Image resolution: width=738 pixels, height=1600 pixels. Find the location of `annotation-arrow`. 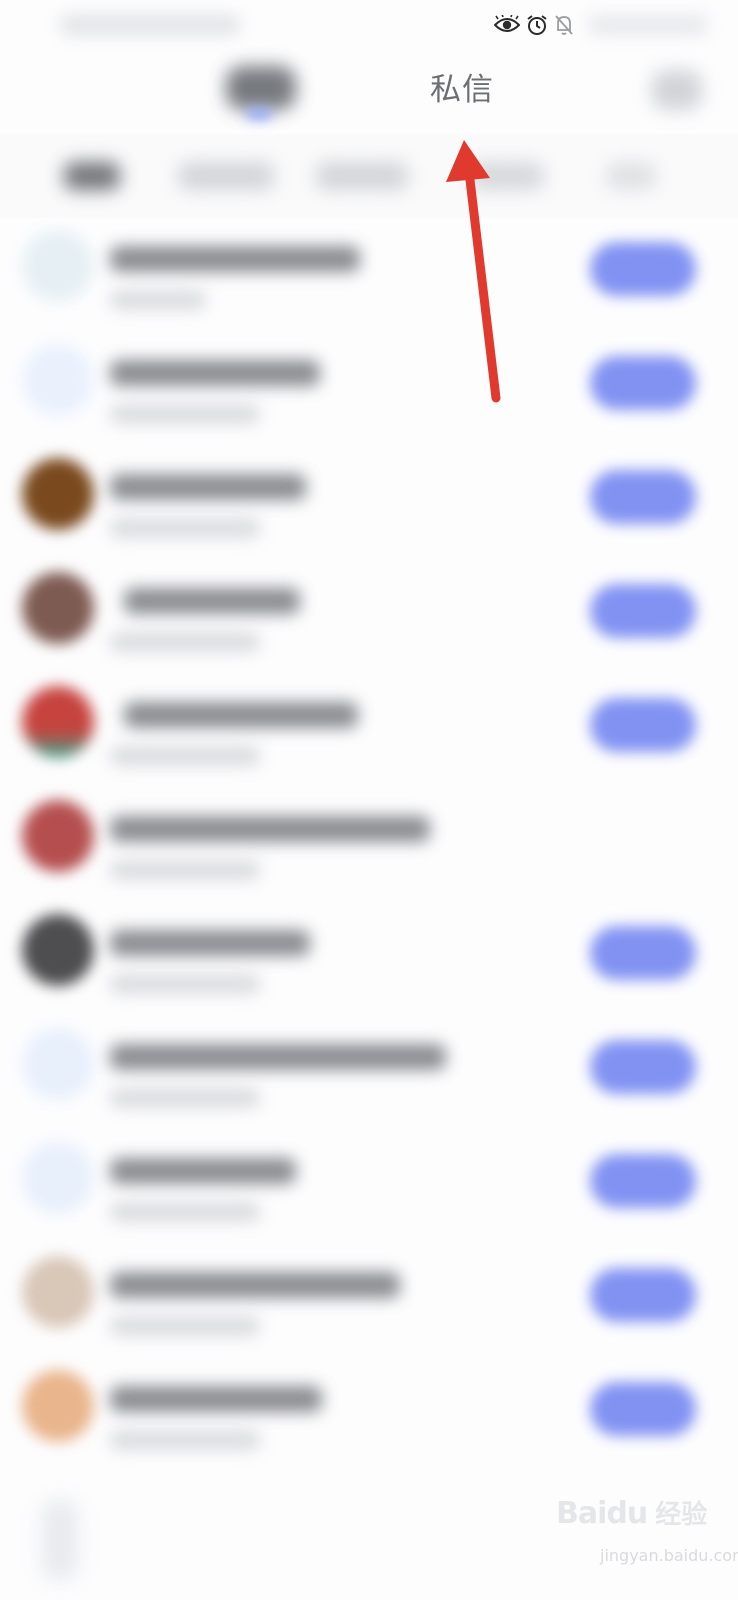

annotation-arrow is located at coordinates (473, 271).